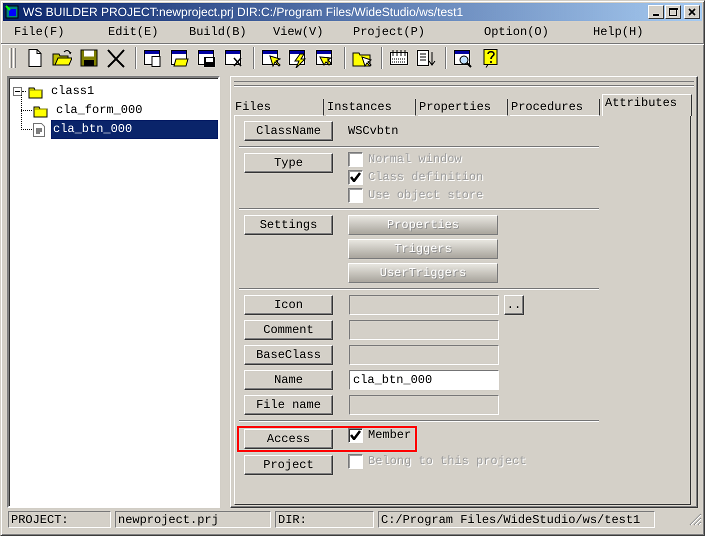 The height and width of the screenshot is (536, 705). What do you see at coordinates (371, 107) in the screenshot?
I see `tab: Instances` at bounding box center [371, 107].